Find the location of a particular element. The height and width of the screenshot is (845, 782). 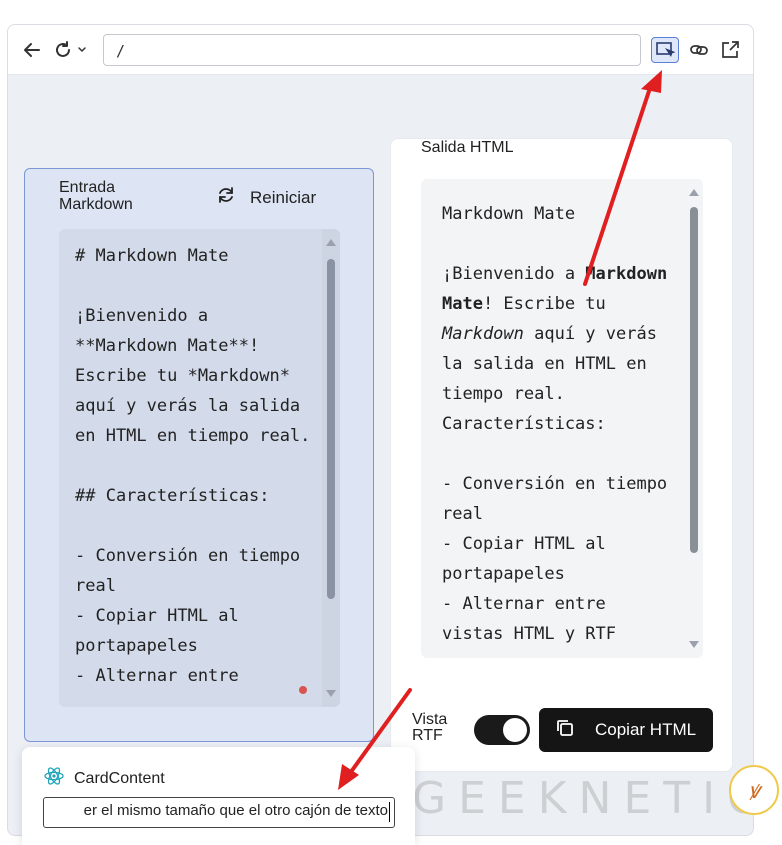

vista-rtf-label: Vista RTF is located at coordinates (430, 727).